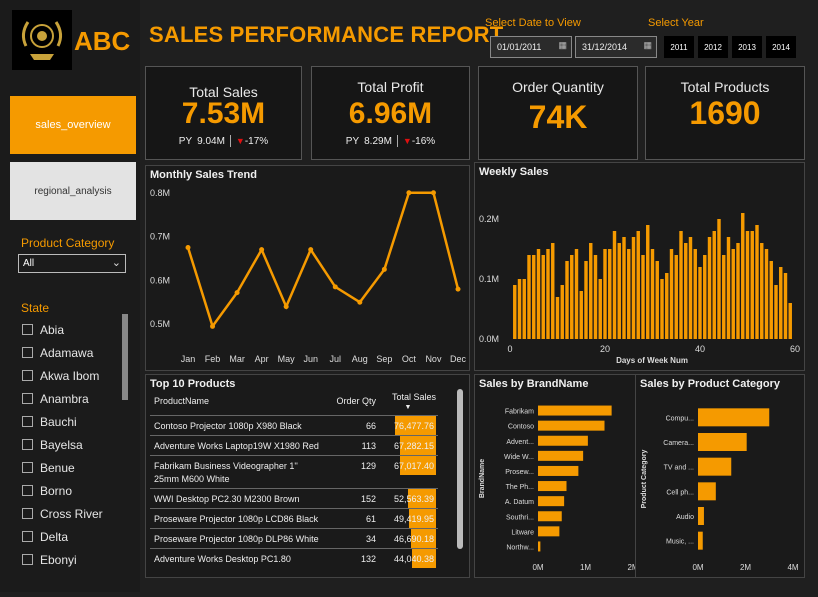 The height and width of the screenshot is (597, 818). What do you see at coordinates (72, 536) in the screenshot?
I see `state-option: Delta` at bounding box center [72, 536].